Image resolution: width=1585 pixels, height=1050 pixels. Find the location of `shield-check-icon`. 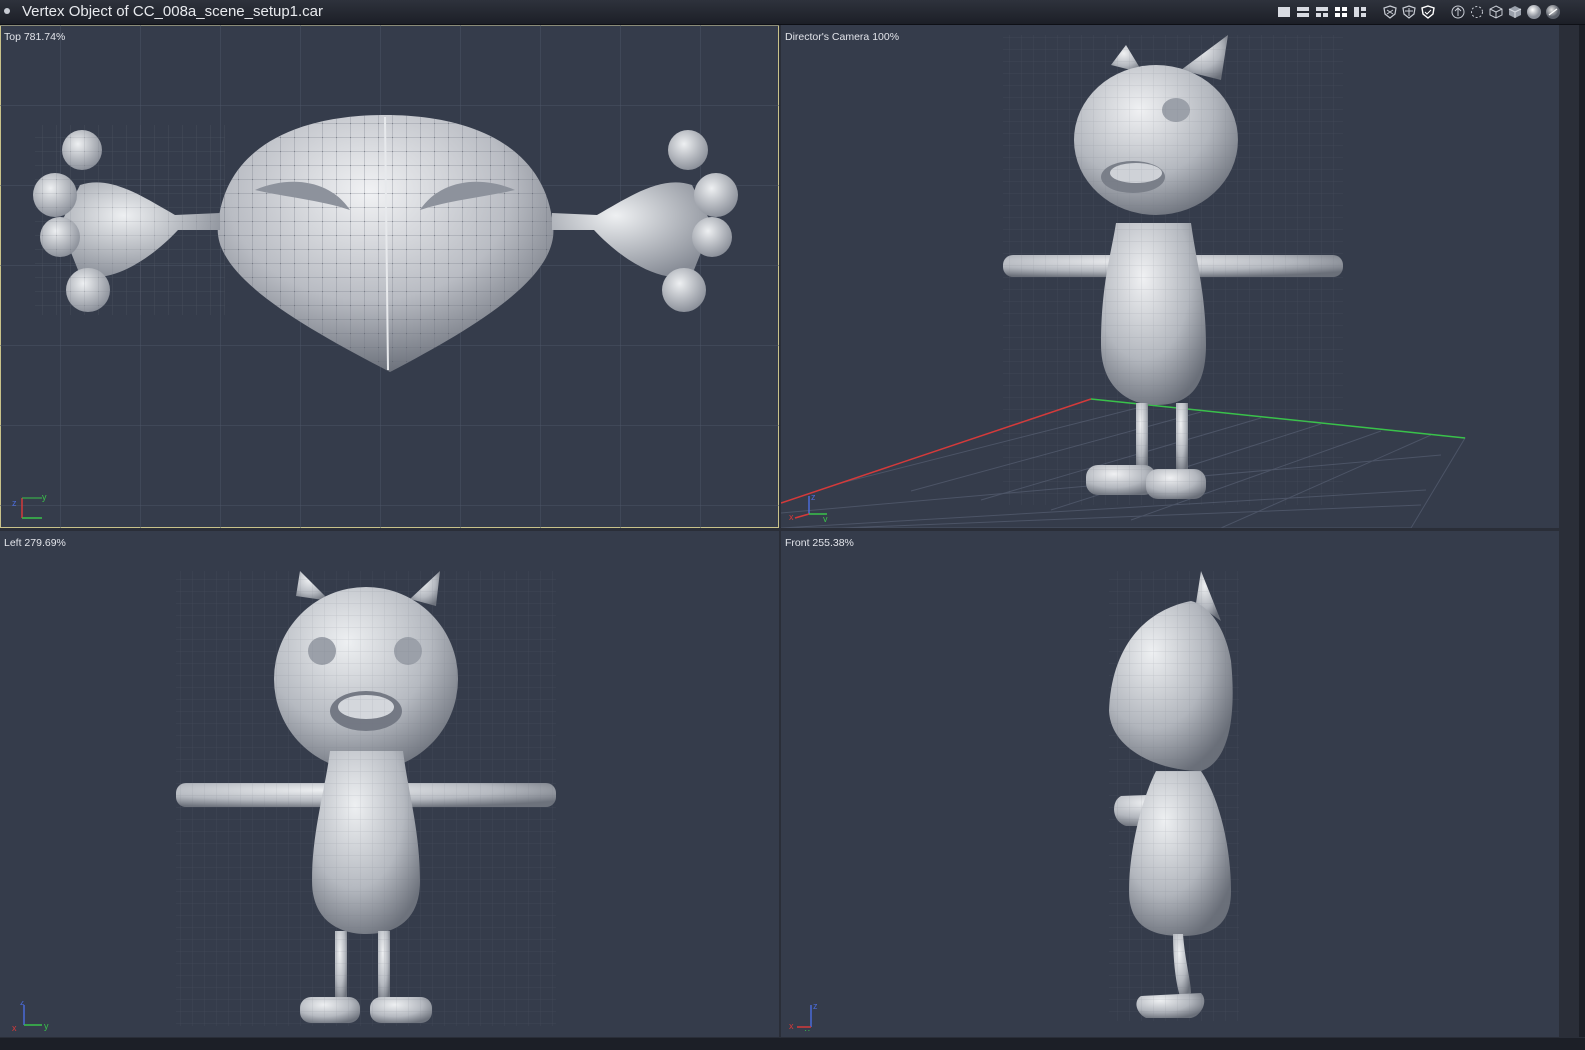

shield-check-icon is located at coordinates (1428, 12).